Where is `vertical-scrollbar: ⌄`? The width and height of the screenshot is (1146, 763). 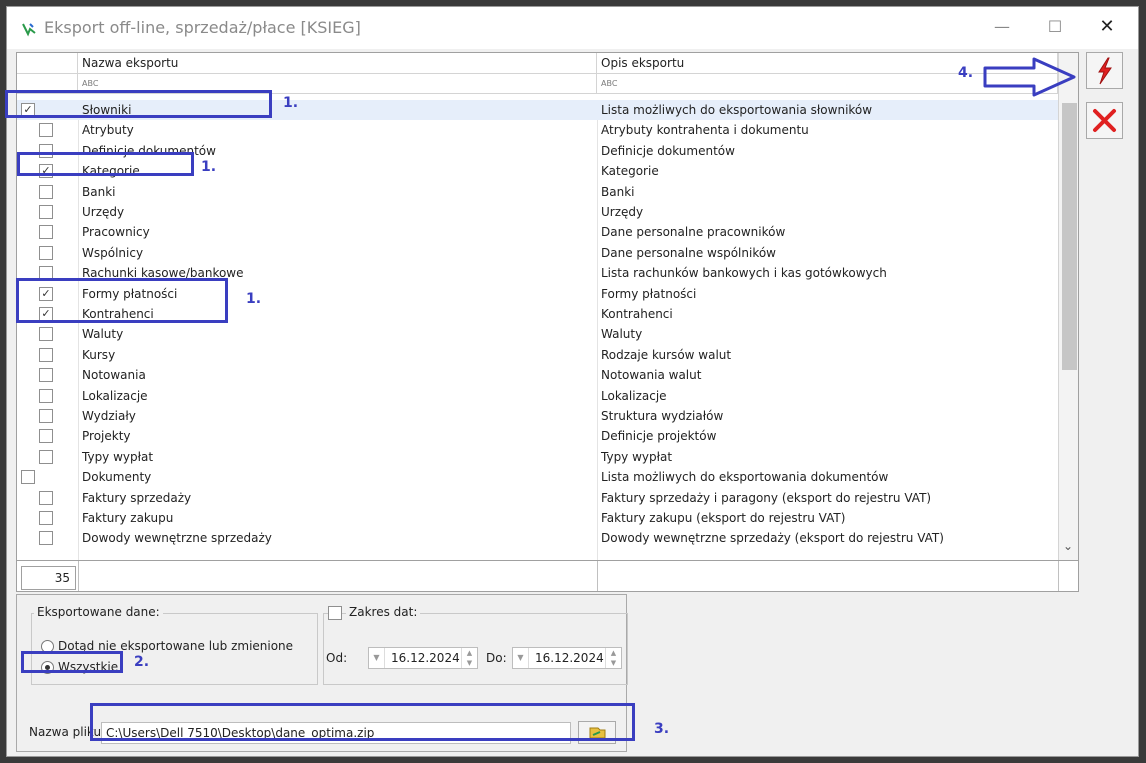
vertical-scrollbar: ⌄ is located at coordinates (1068, 306).